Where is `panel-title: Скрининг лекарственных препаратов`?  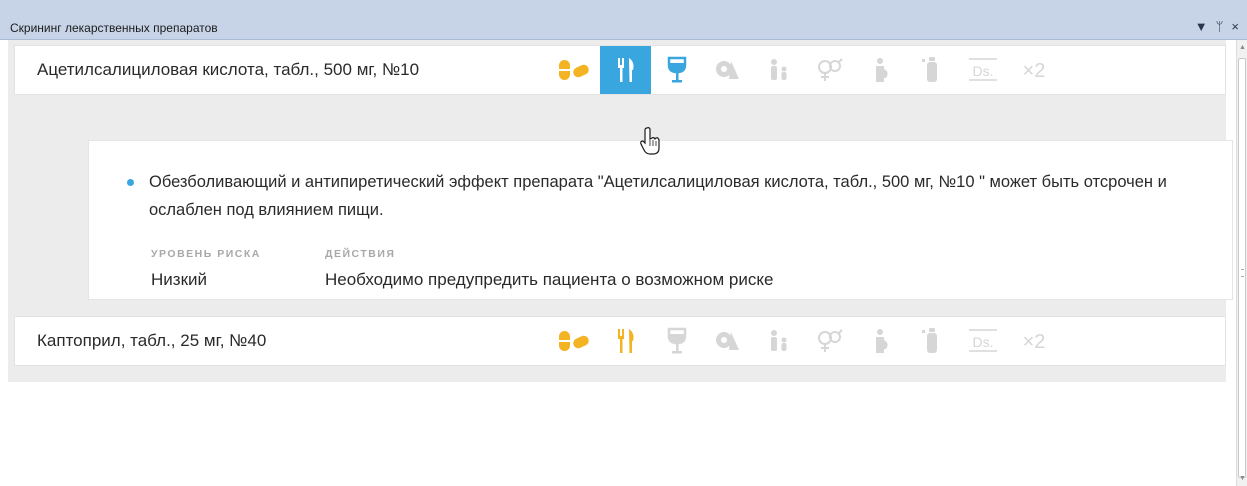 panel-title: Скрининг лекарственных препаратов is located at coordinates (114, 28).